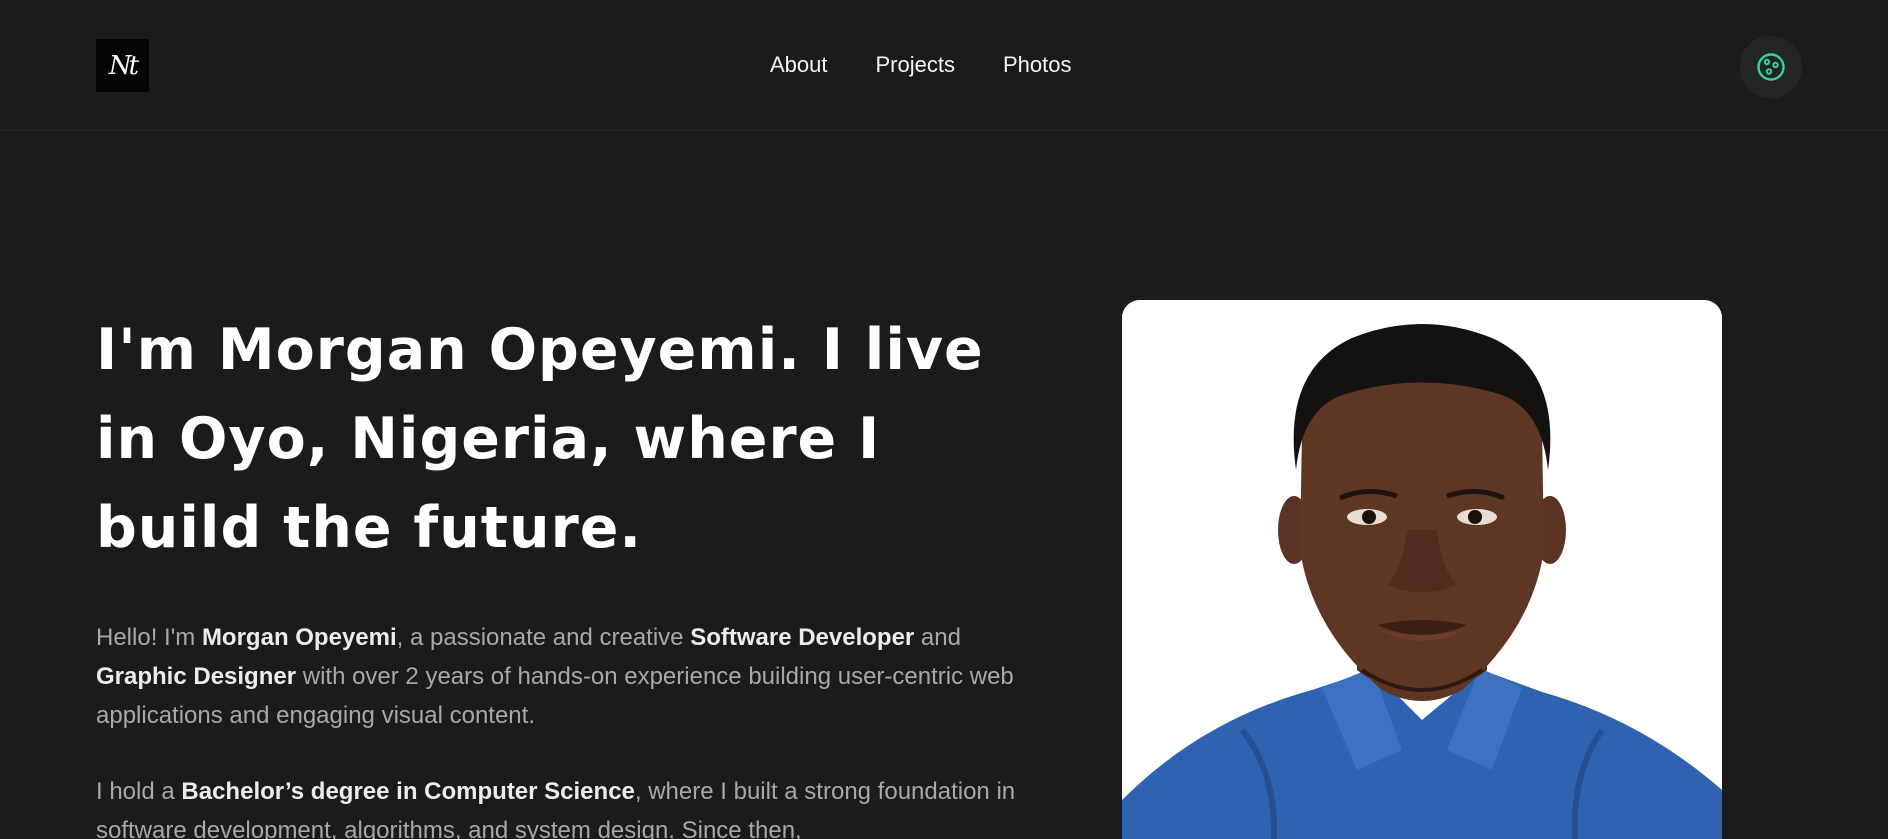 This screenshot has width=1888, height=839. What do you see at coordinates (1037, 65) in the screenshot?
I see `nav-photos: Photos` at bounding box center [1037, 65].